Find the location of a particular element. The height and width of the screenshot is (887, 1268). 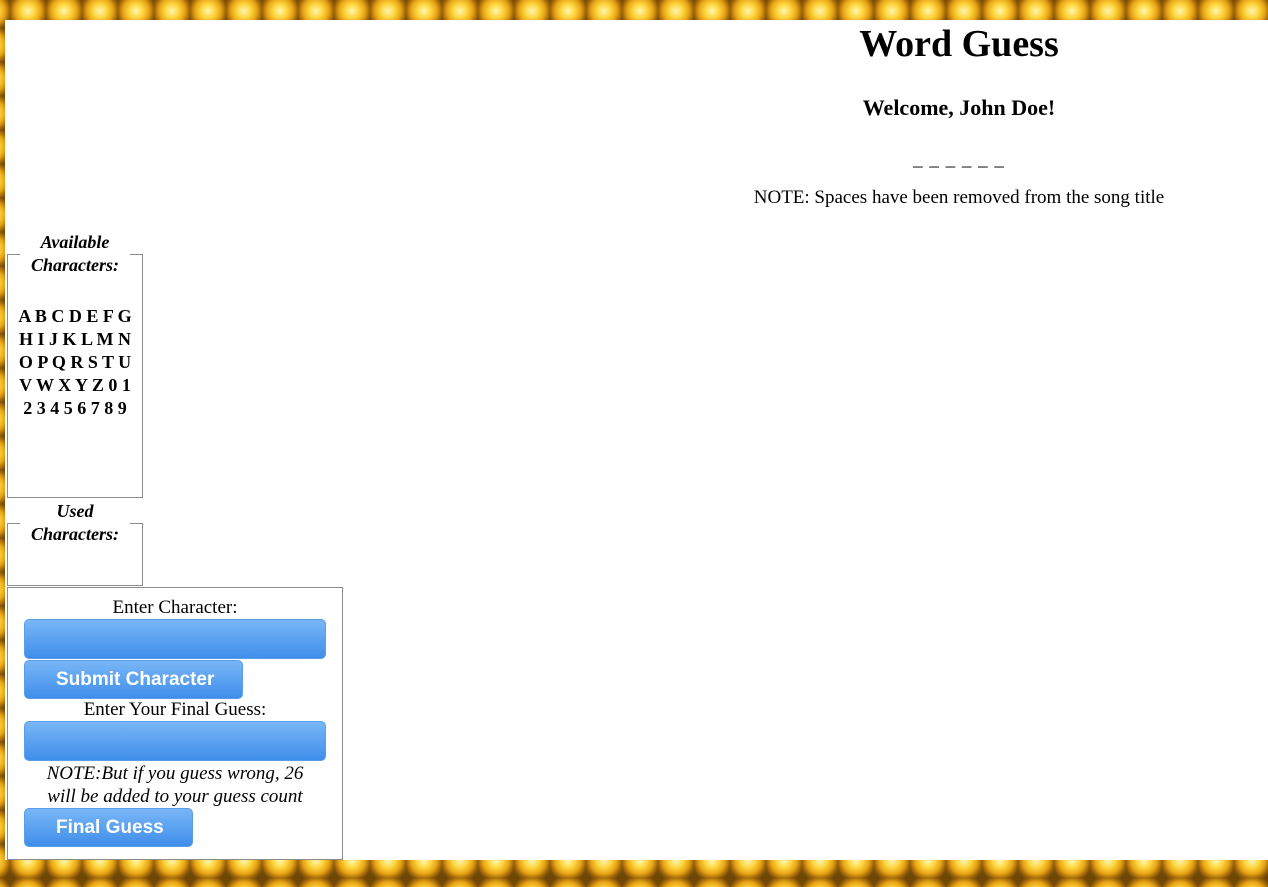

character-input is located at coordinates (175, 639).